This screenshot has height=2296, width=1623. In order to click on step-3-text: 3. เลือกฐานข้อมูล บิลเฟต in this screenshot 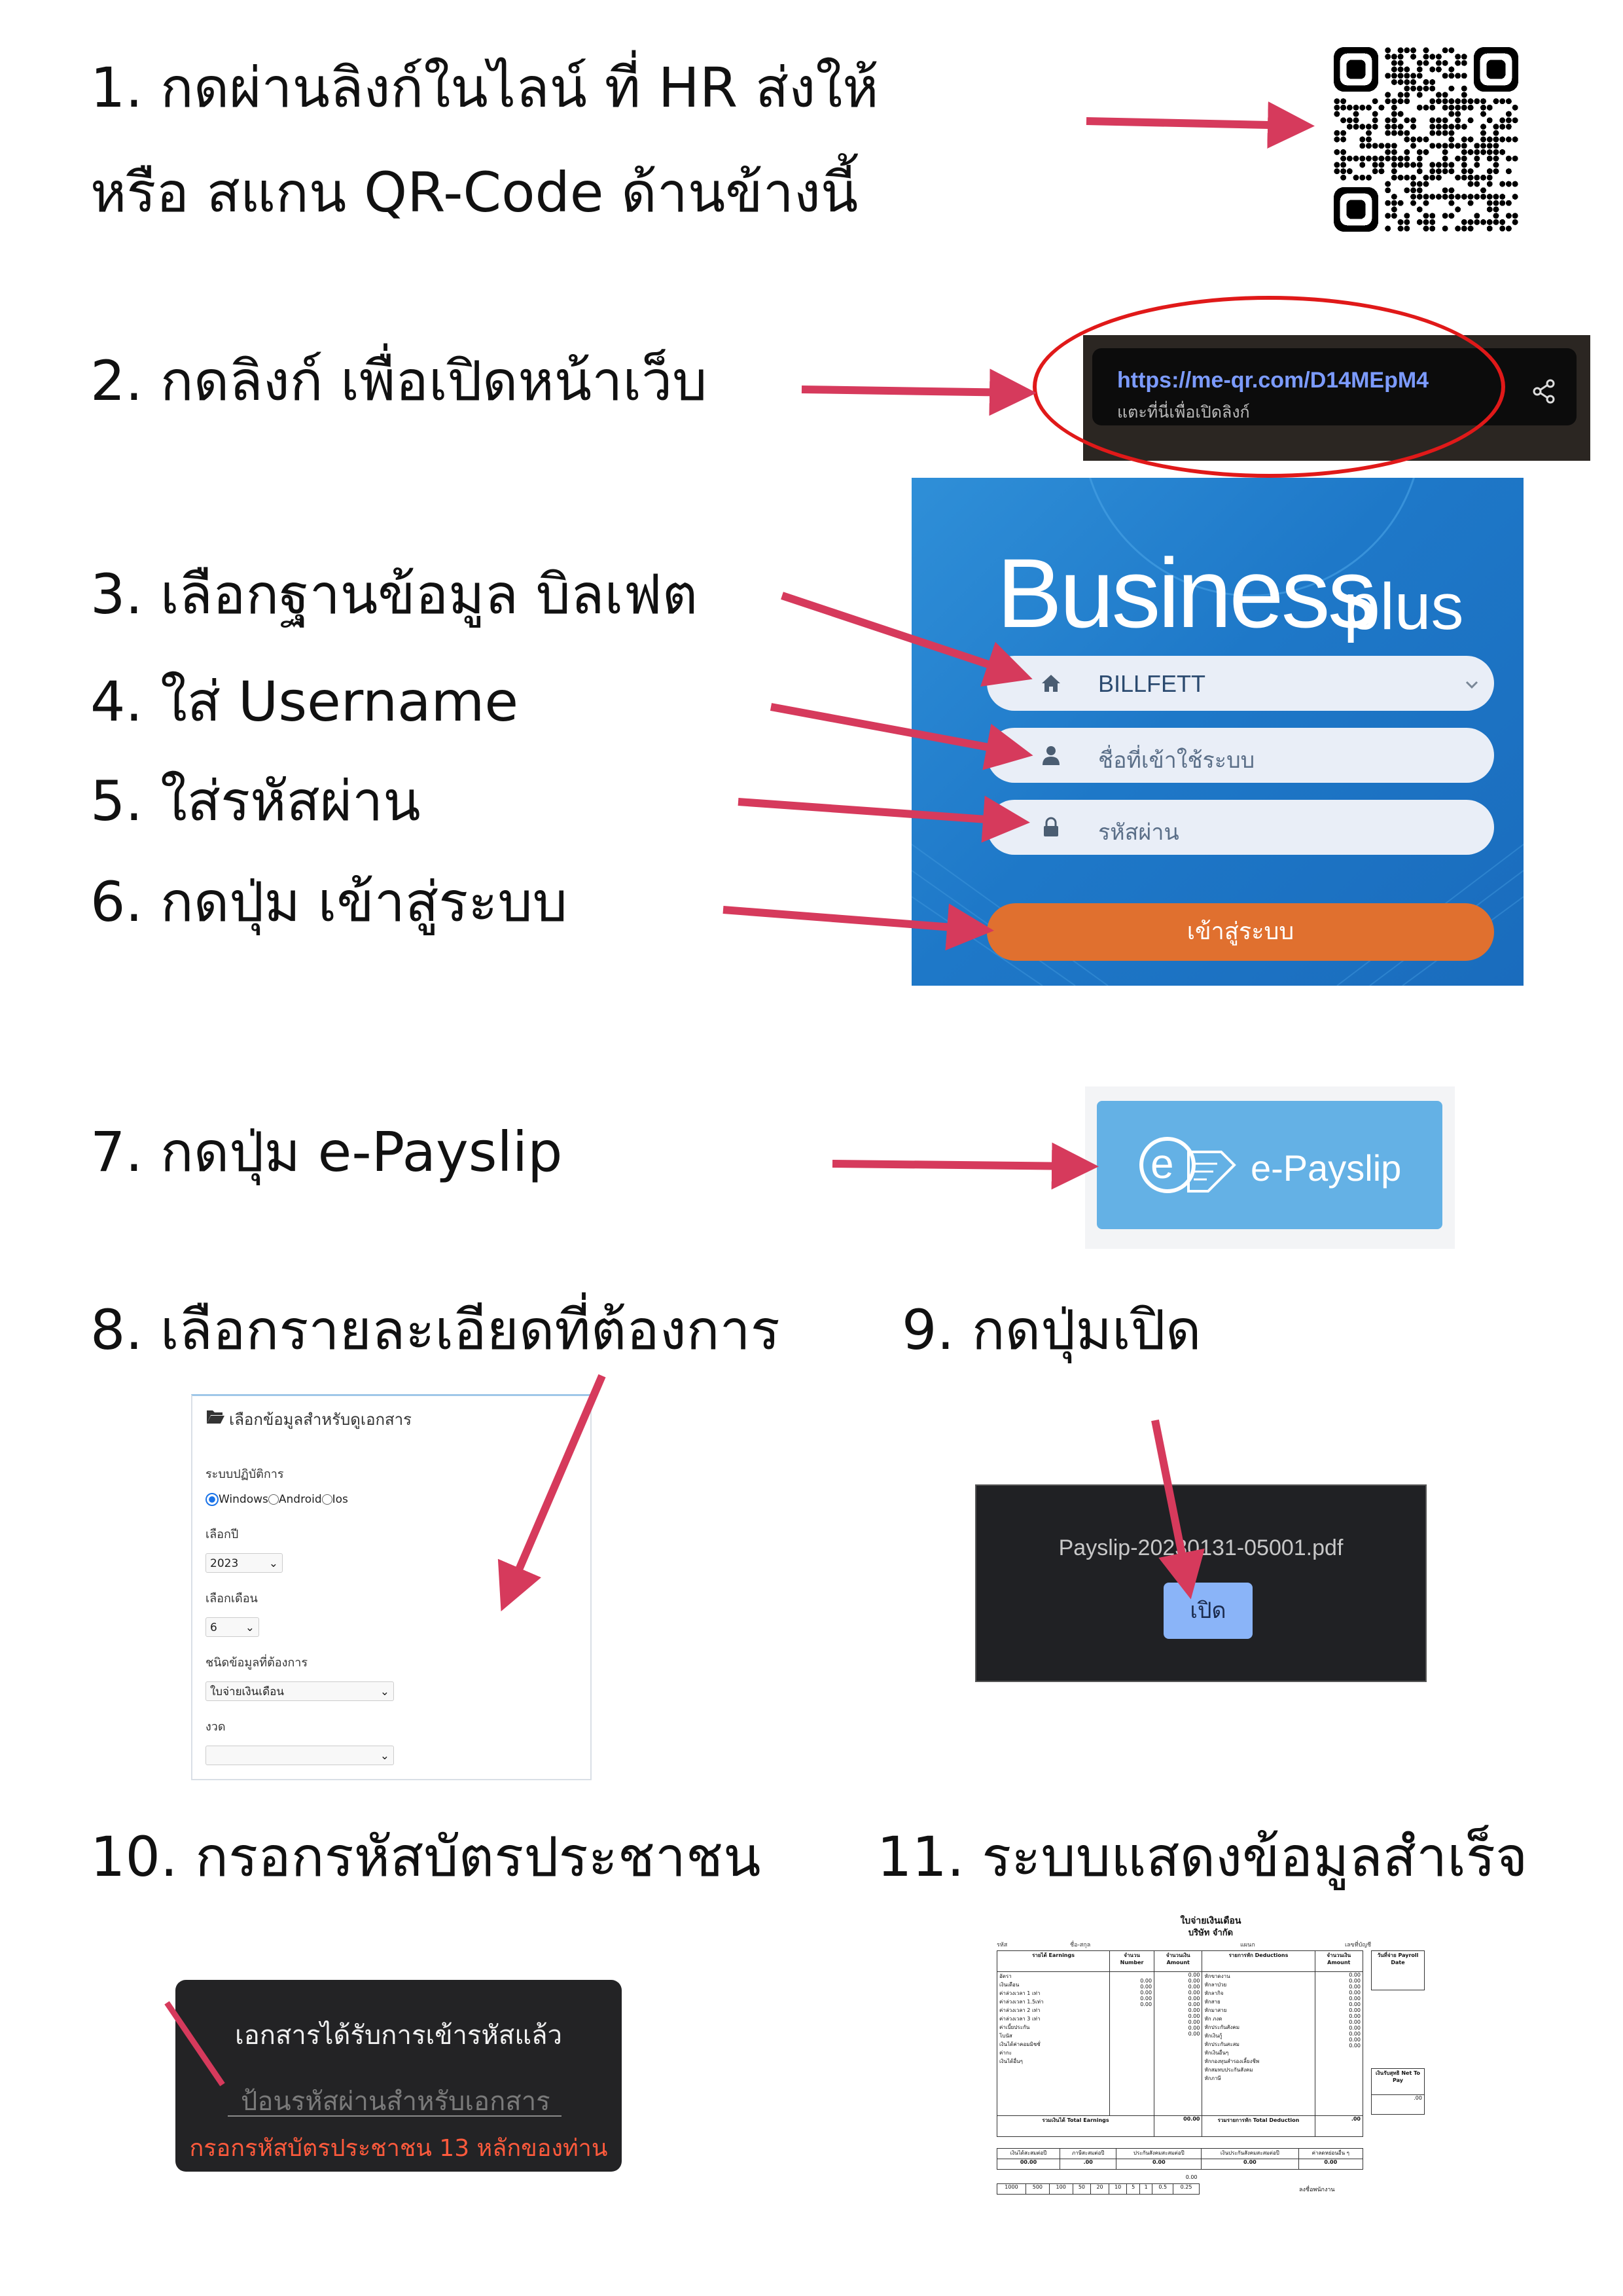, I will do `click(394, 594)`.